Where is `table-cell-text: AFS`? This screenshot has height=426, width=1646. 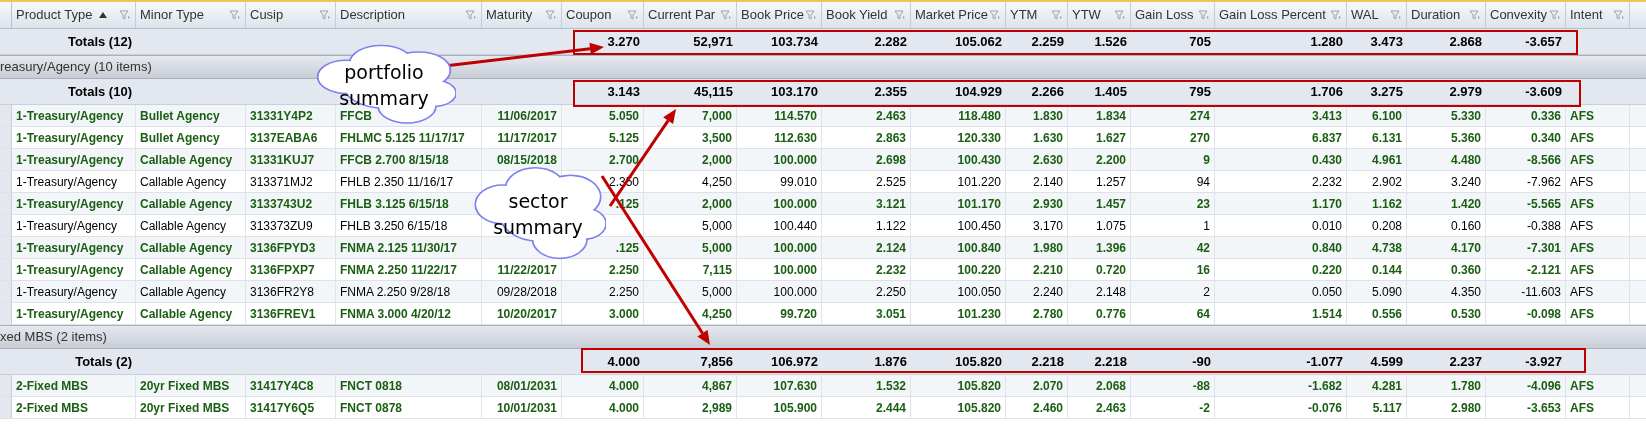 table-cell-text: AFS is located at coordinates (1582, 160).